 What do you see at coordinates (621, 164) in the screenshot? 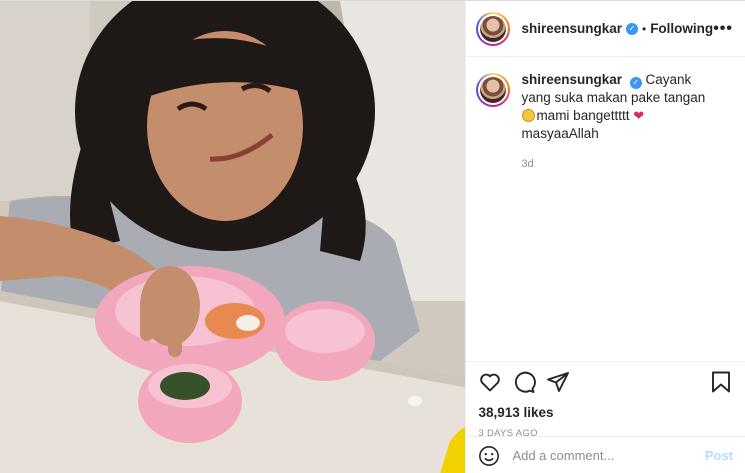
I see `caption-timestamp: 3d` at bounding box center [621, 164].